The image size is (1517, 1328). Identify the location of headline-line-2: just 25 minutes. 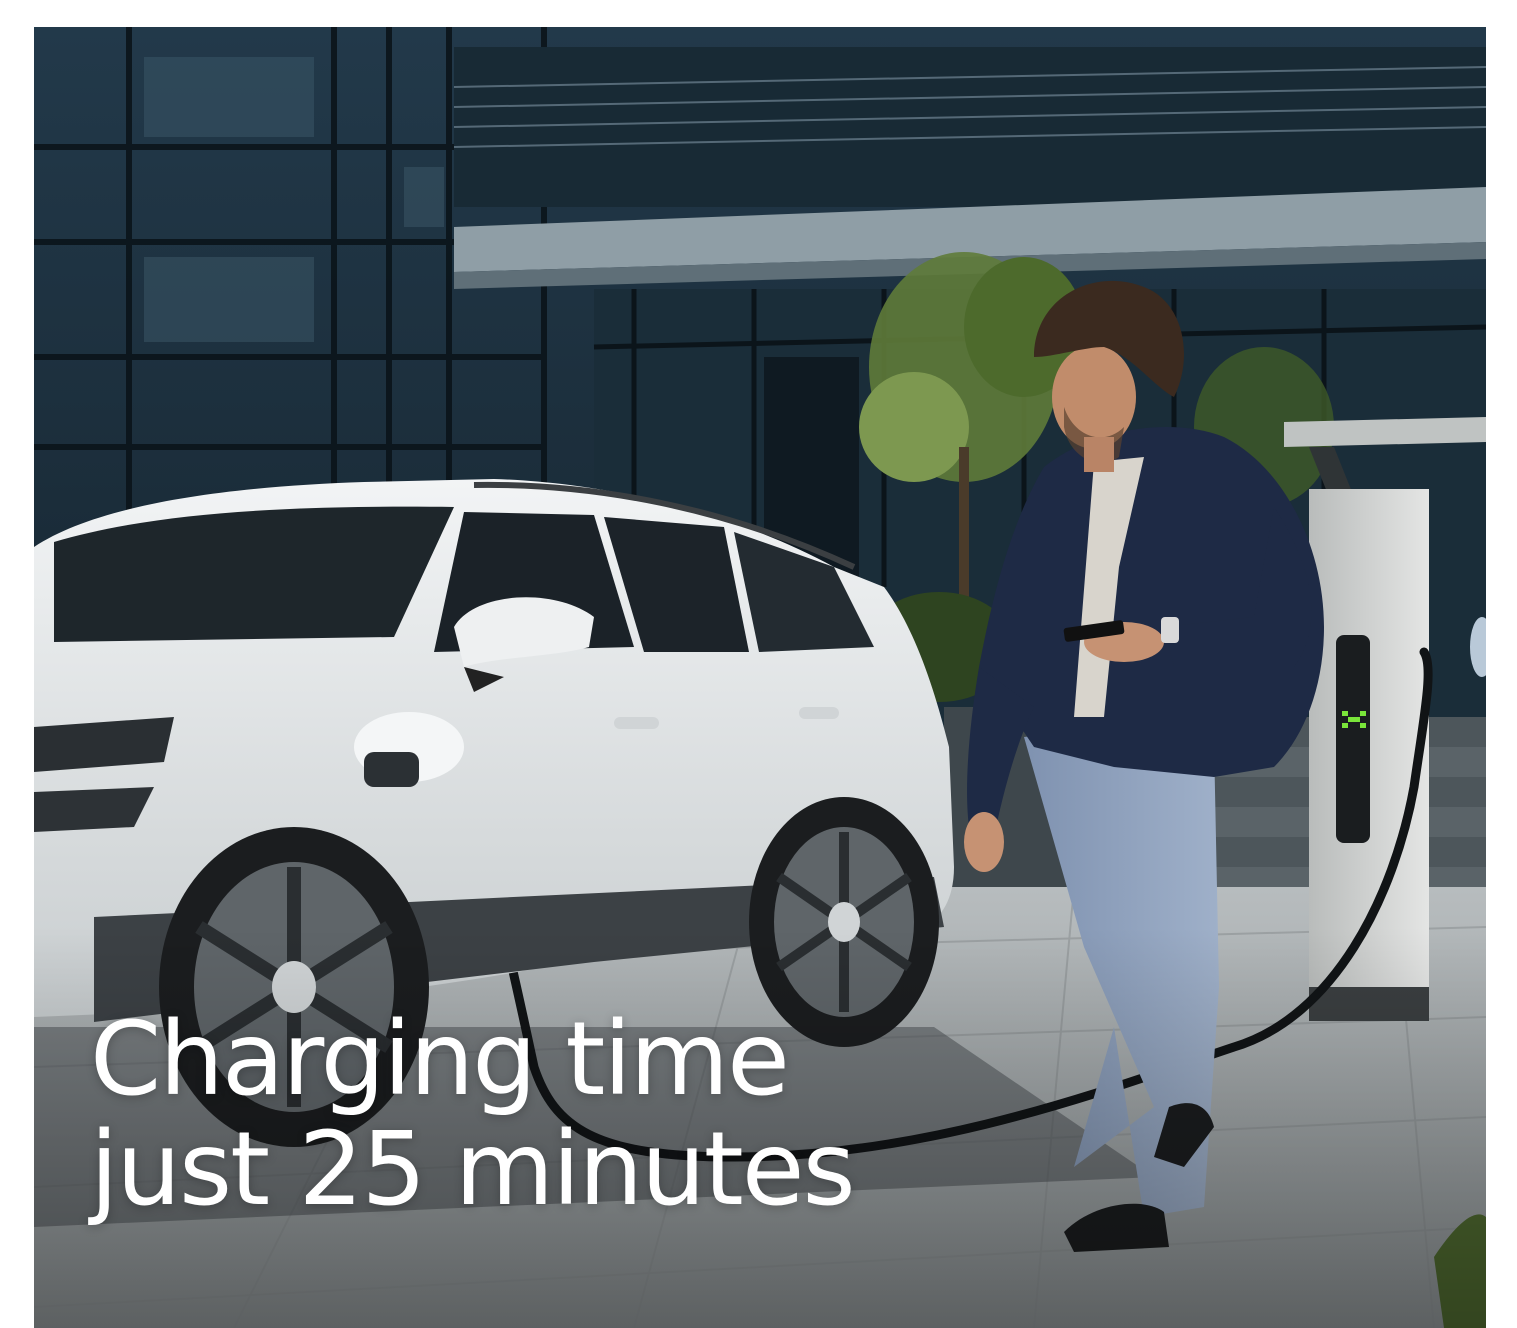
(473, 1169).